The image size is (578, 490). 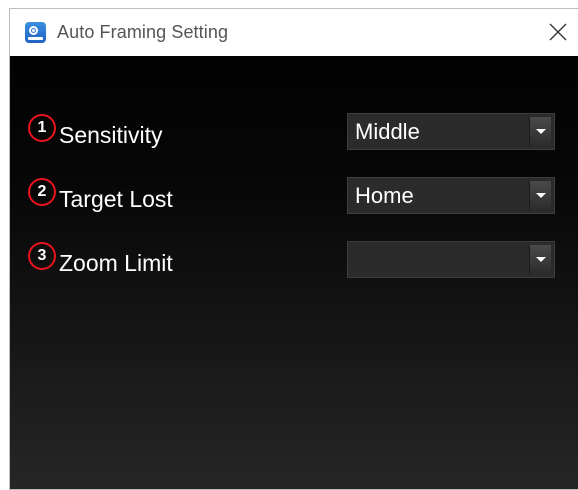 I want to click on setting-row-sensitivity: 1 Sensitivity Middle, so click(x=294, y=130).